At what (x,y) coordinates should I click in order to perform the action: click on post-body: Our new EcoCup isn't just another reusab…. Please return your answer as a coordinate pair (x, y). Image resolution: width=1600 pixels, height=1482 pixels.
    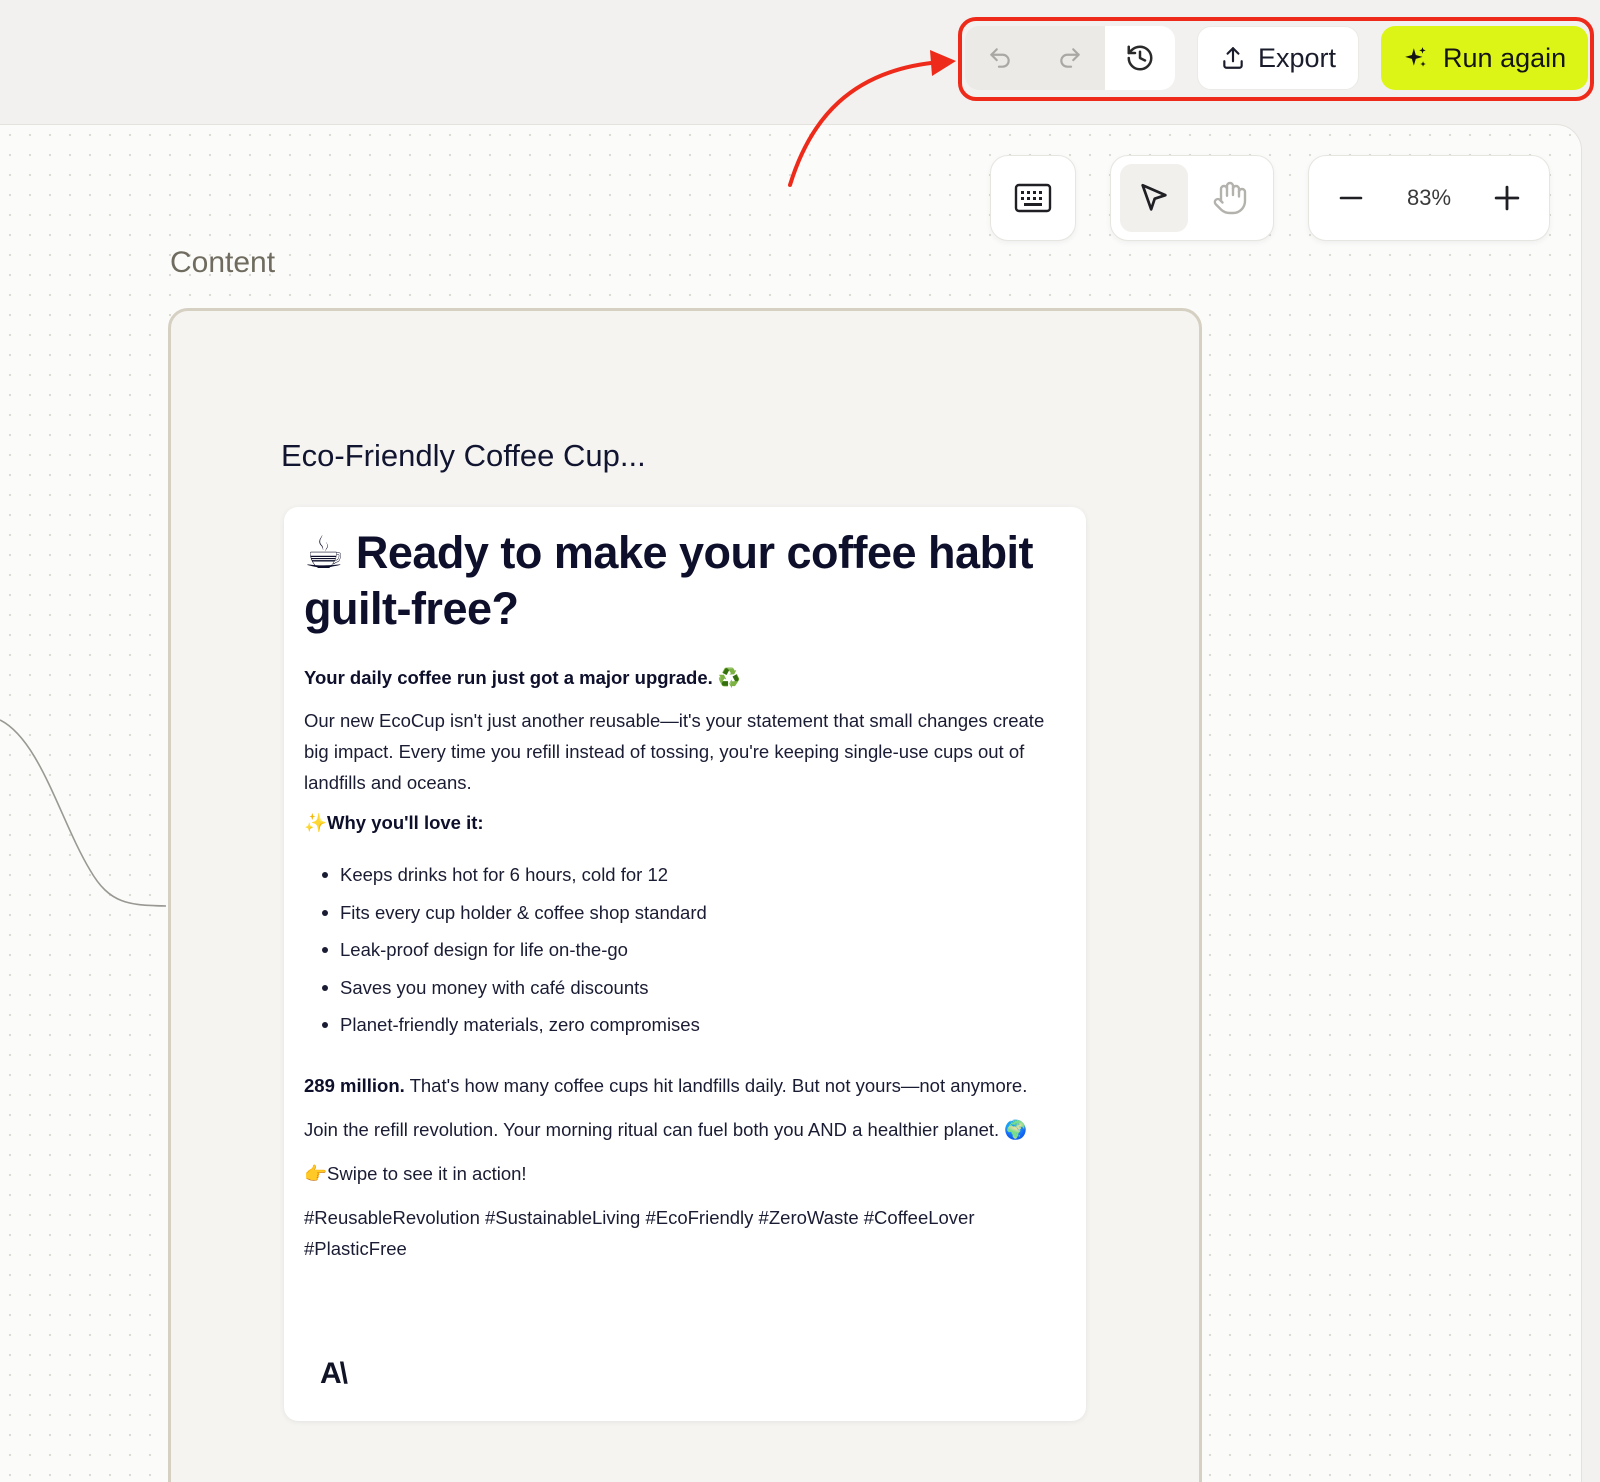
    Looking at the image, I should click on (674, 751).